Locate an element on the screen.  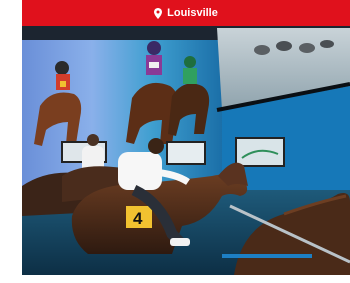
monitor-right is located at coordinates (260, 152).